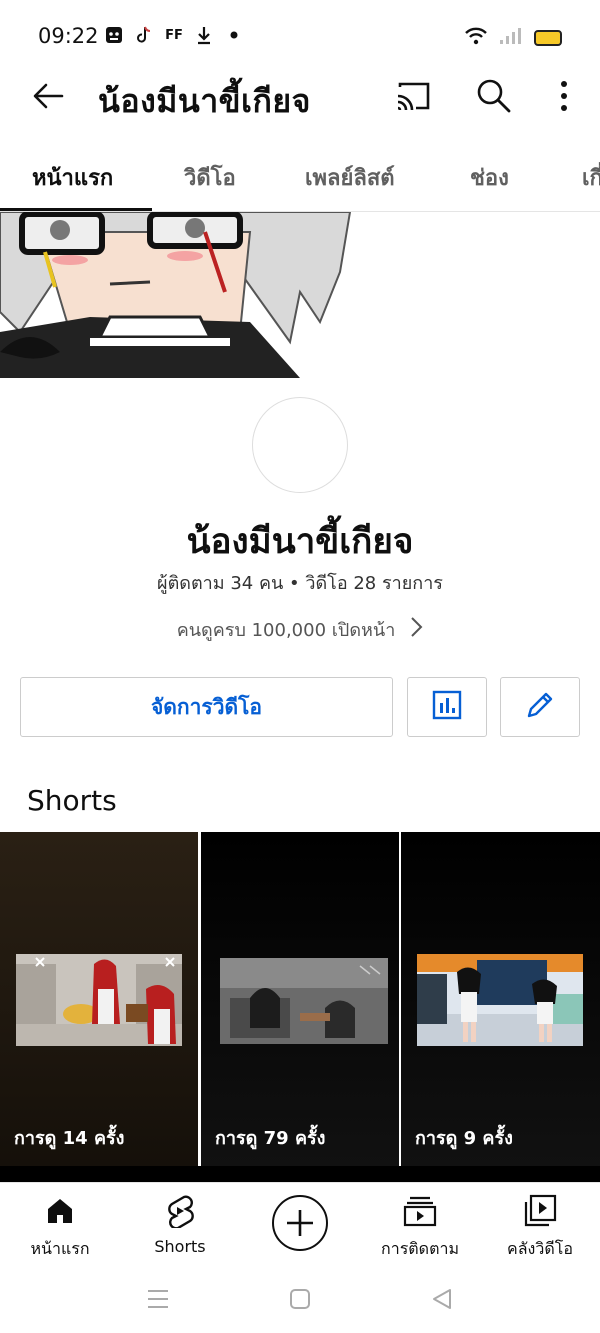 This screenshot has height=1333, width=600. What do you see at coordinates (72, 800) in the screenshot?
I see `shorts-section-title: Shorts` at bounding box center [72, 800].